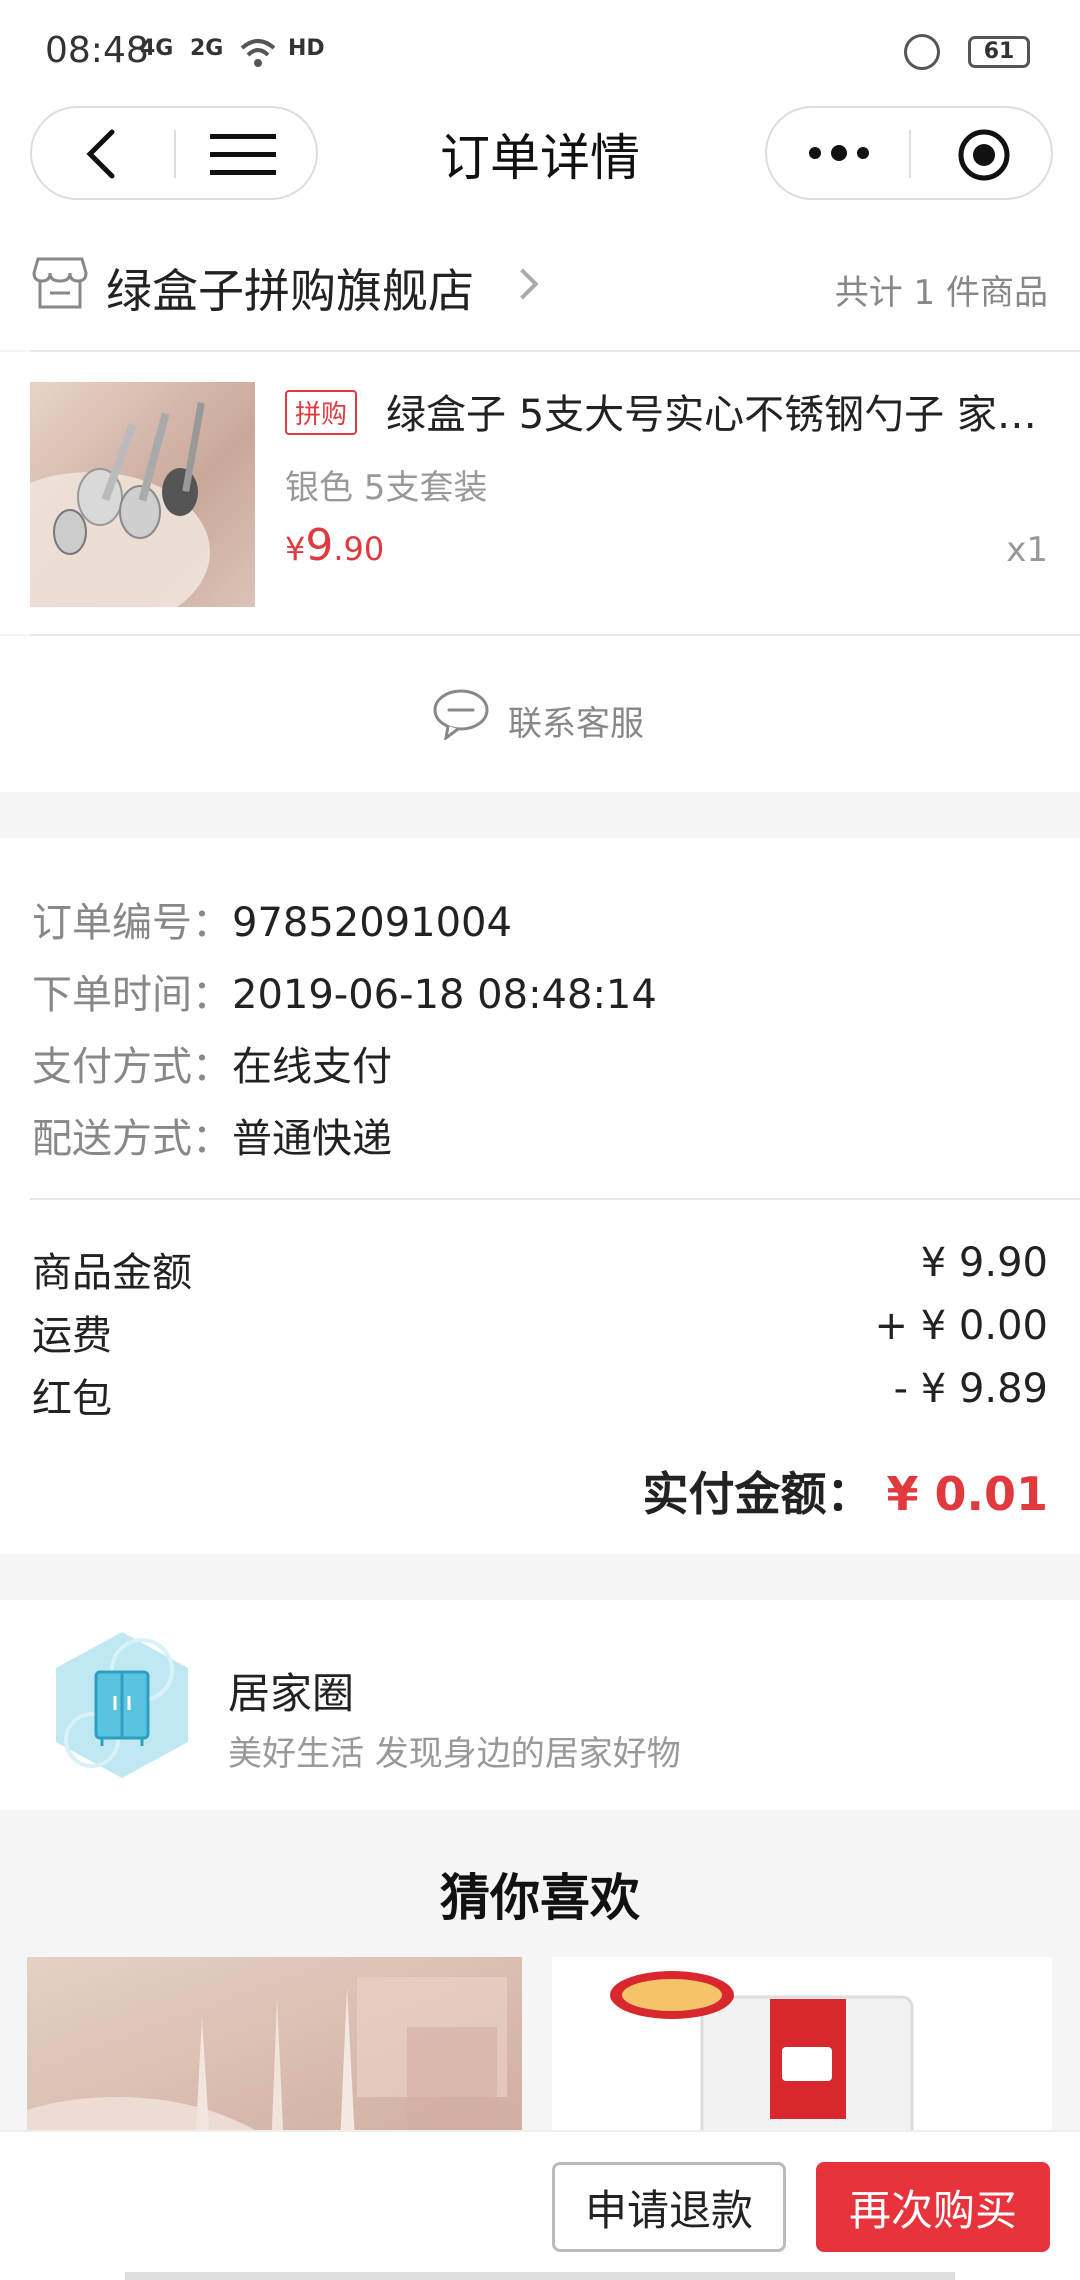 Image resolution: width=1080 pixels, height=2280 pixels. I want to click on divider, so click(555, 1199).